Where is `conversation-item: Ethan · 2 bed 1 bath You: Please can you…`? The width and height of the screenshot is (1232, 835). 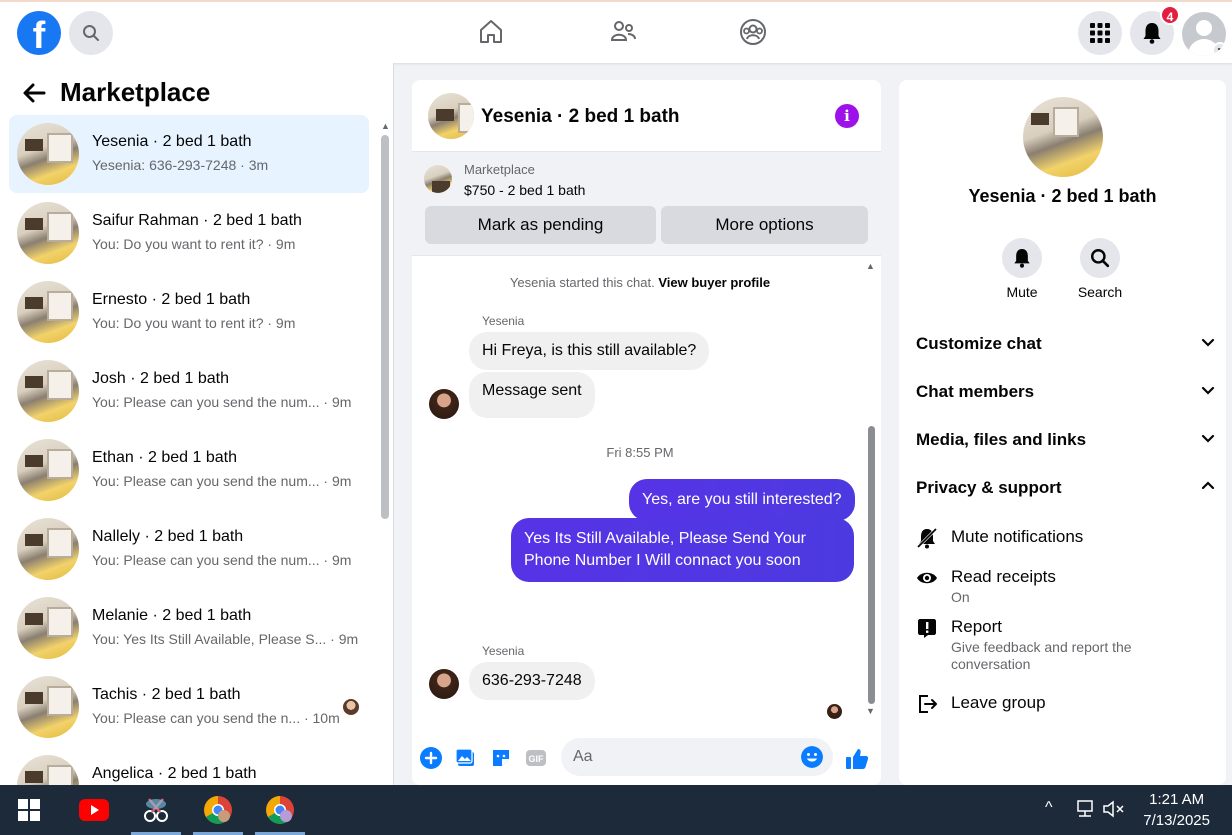
conversation-item: Ethan · 2 bed 1 bath You: Please can you… is located at coordinates (189, 470).